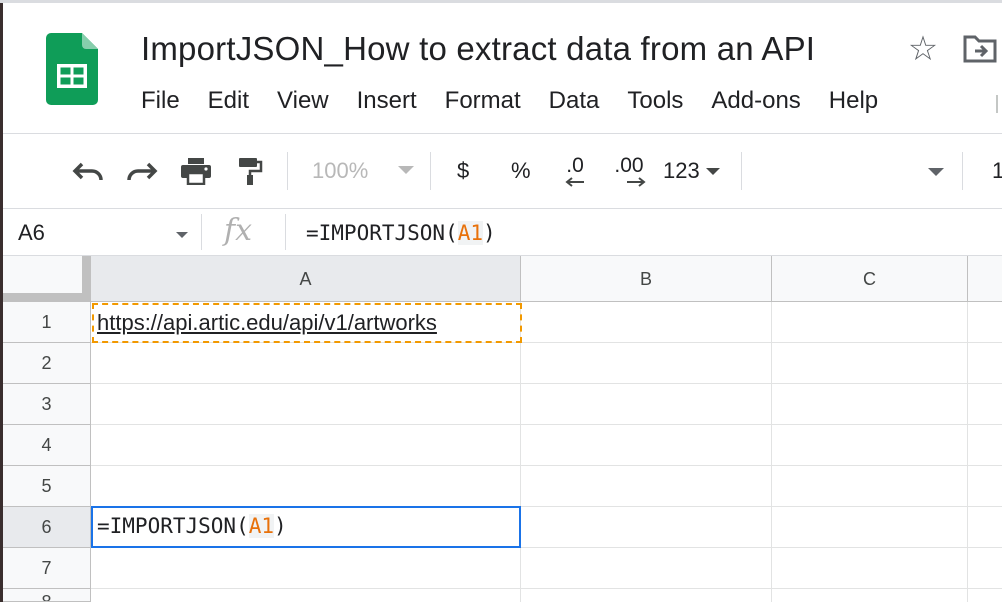 This screenshot has height=602, width=1002. I want to click on zoom-value: 100%, so click(340, 170).